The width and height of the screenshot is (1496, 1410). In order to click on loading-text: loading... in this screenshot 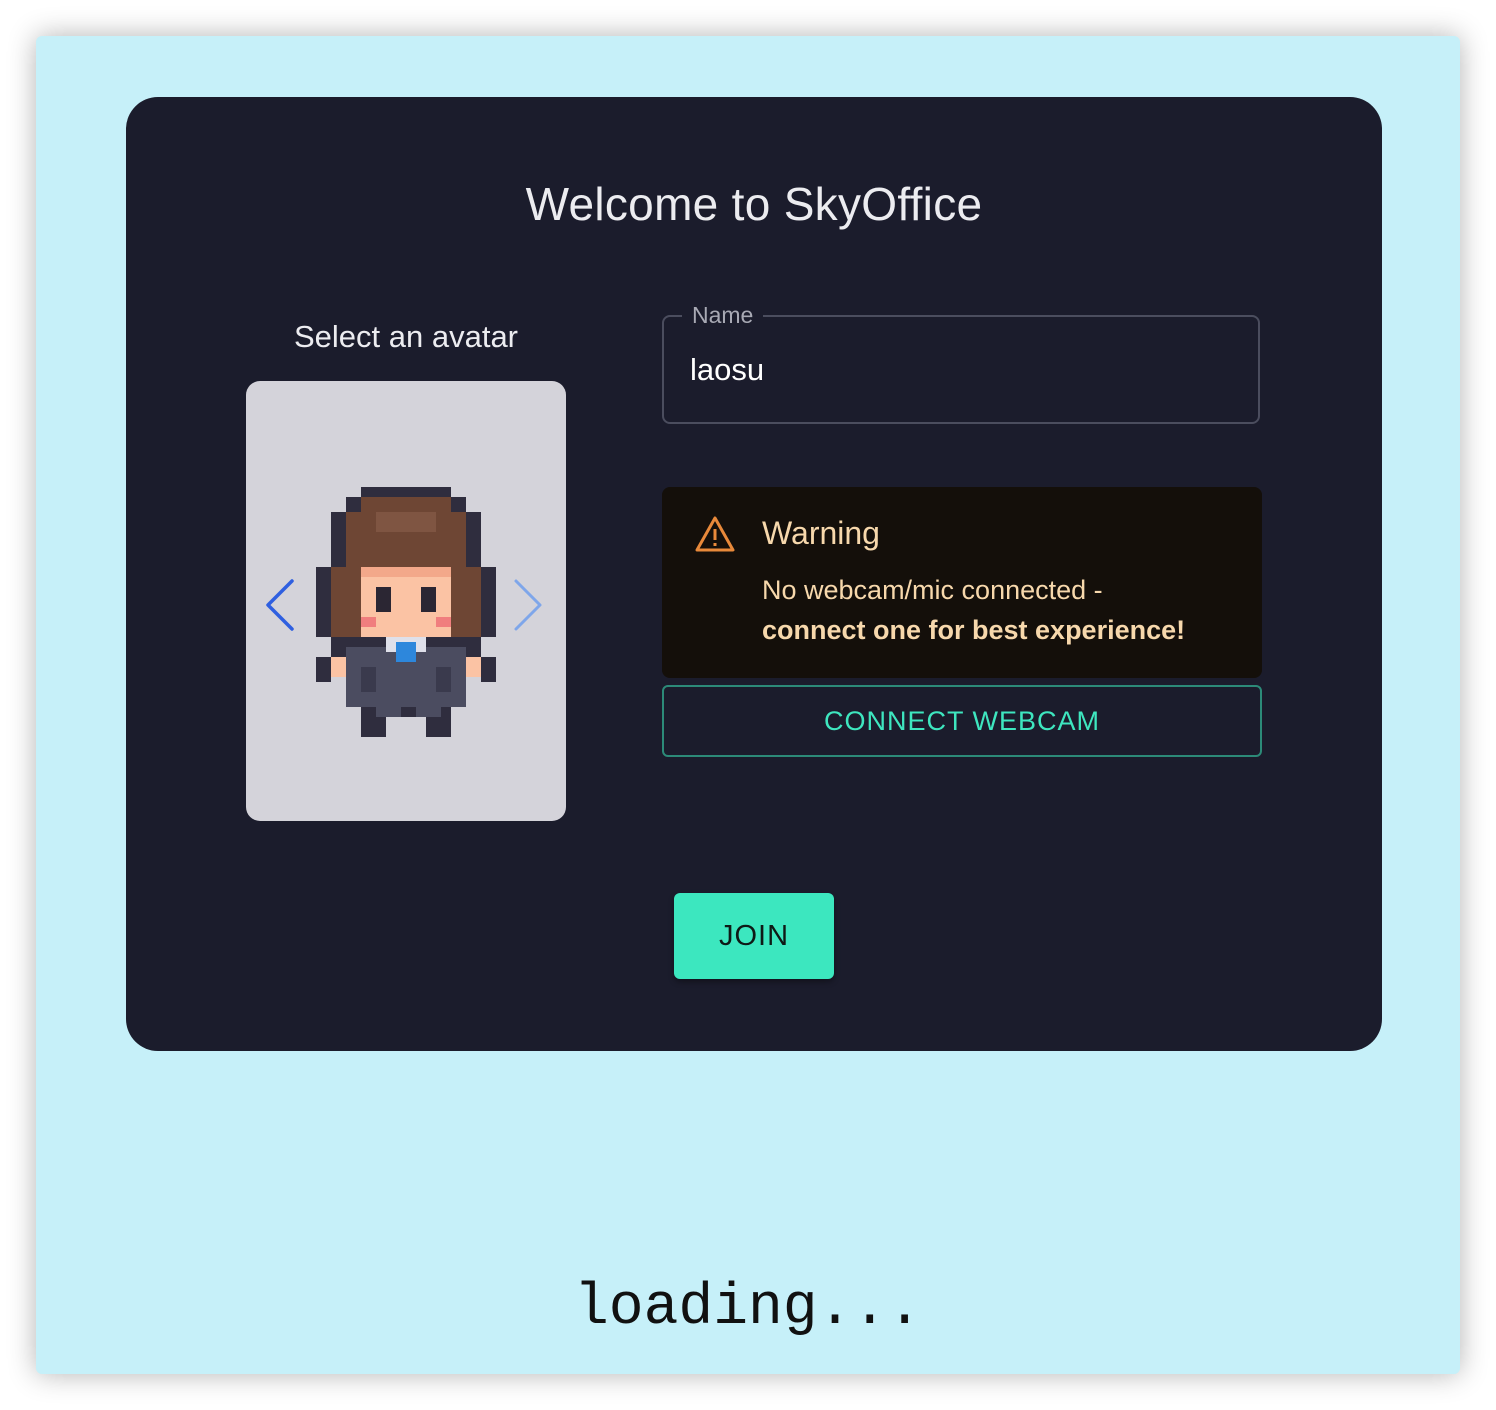, I will do `click(748, 1308)`.